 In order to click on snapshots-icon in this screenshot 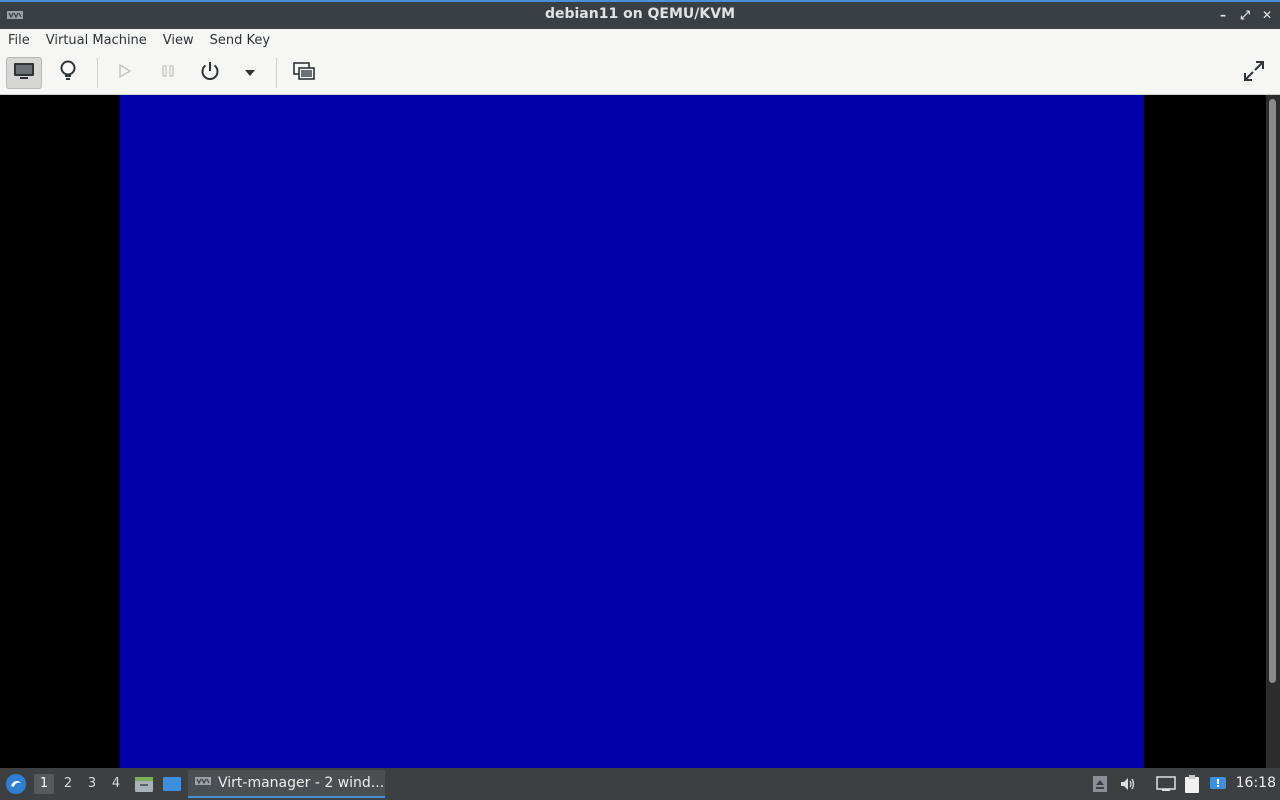, I will do `click(304, 73)`.